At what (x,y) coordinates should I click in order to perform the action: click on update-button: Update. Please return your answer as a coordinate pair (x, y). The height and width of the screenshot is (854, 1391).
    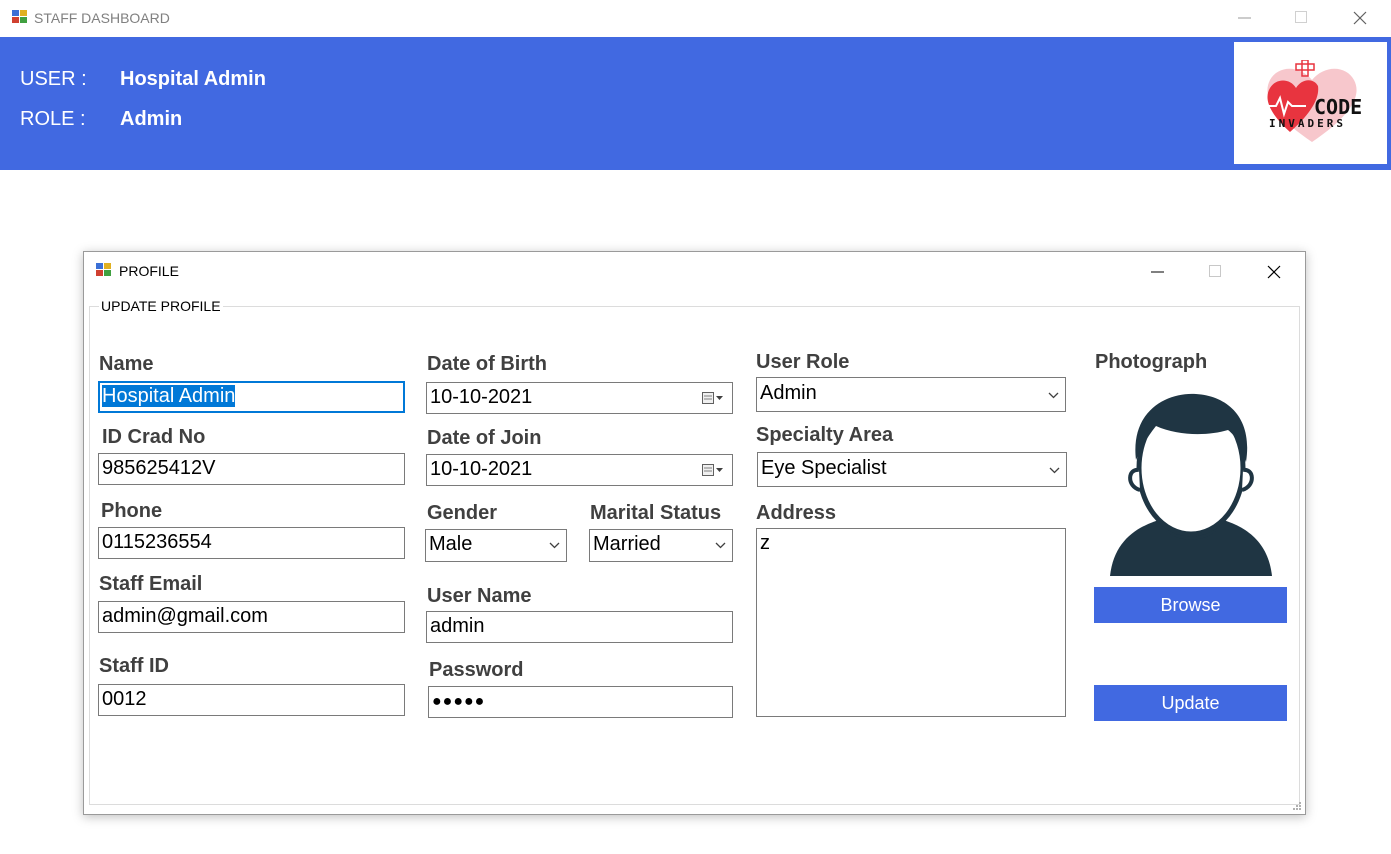
    Looking at the image, I should click on (1190, 703).